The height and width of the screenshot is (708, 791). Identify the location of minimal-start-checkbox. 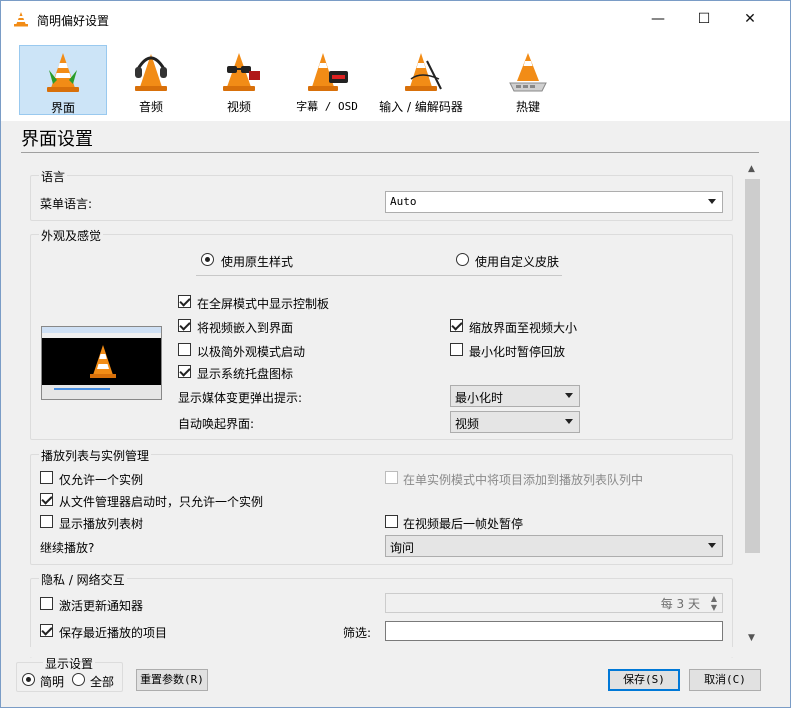
(184, 349).